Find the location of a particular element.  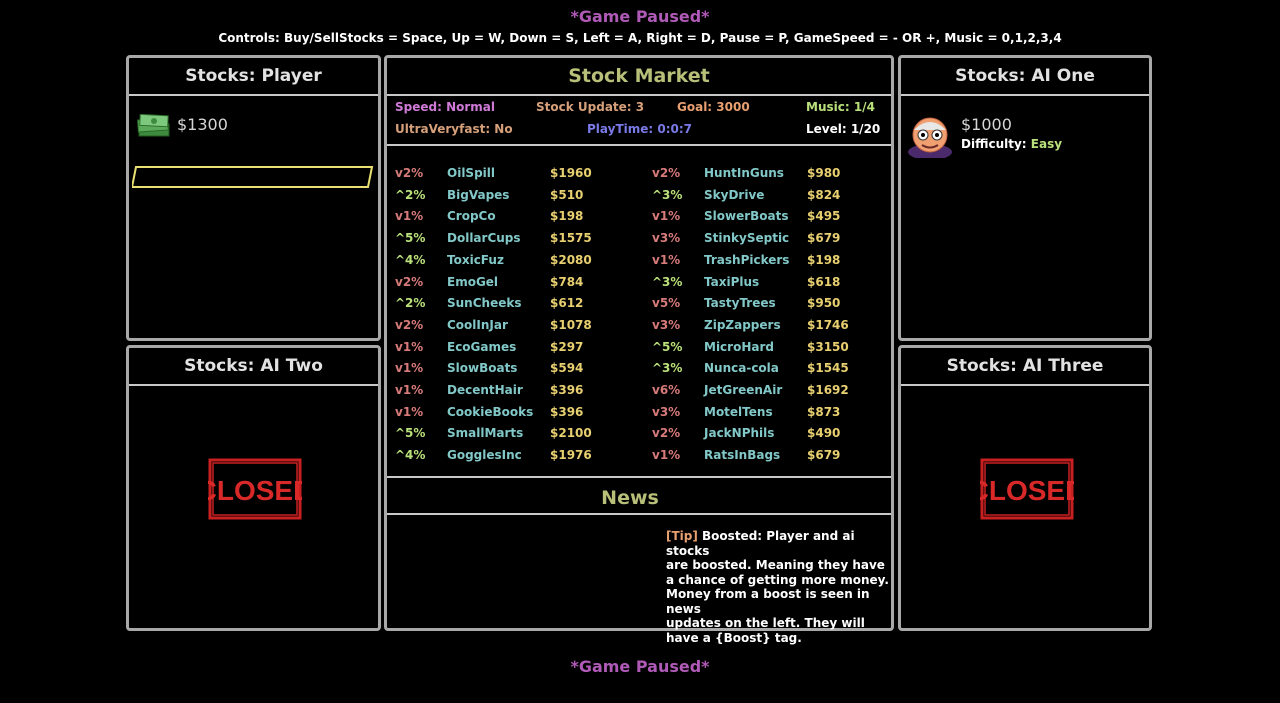

stock-name: TastyTrees is located at coordinates (740, 303).